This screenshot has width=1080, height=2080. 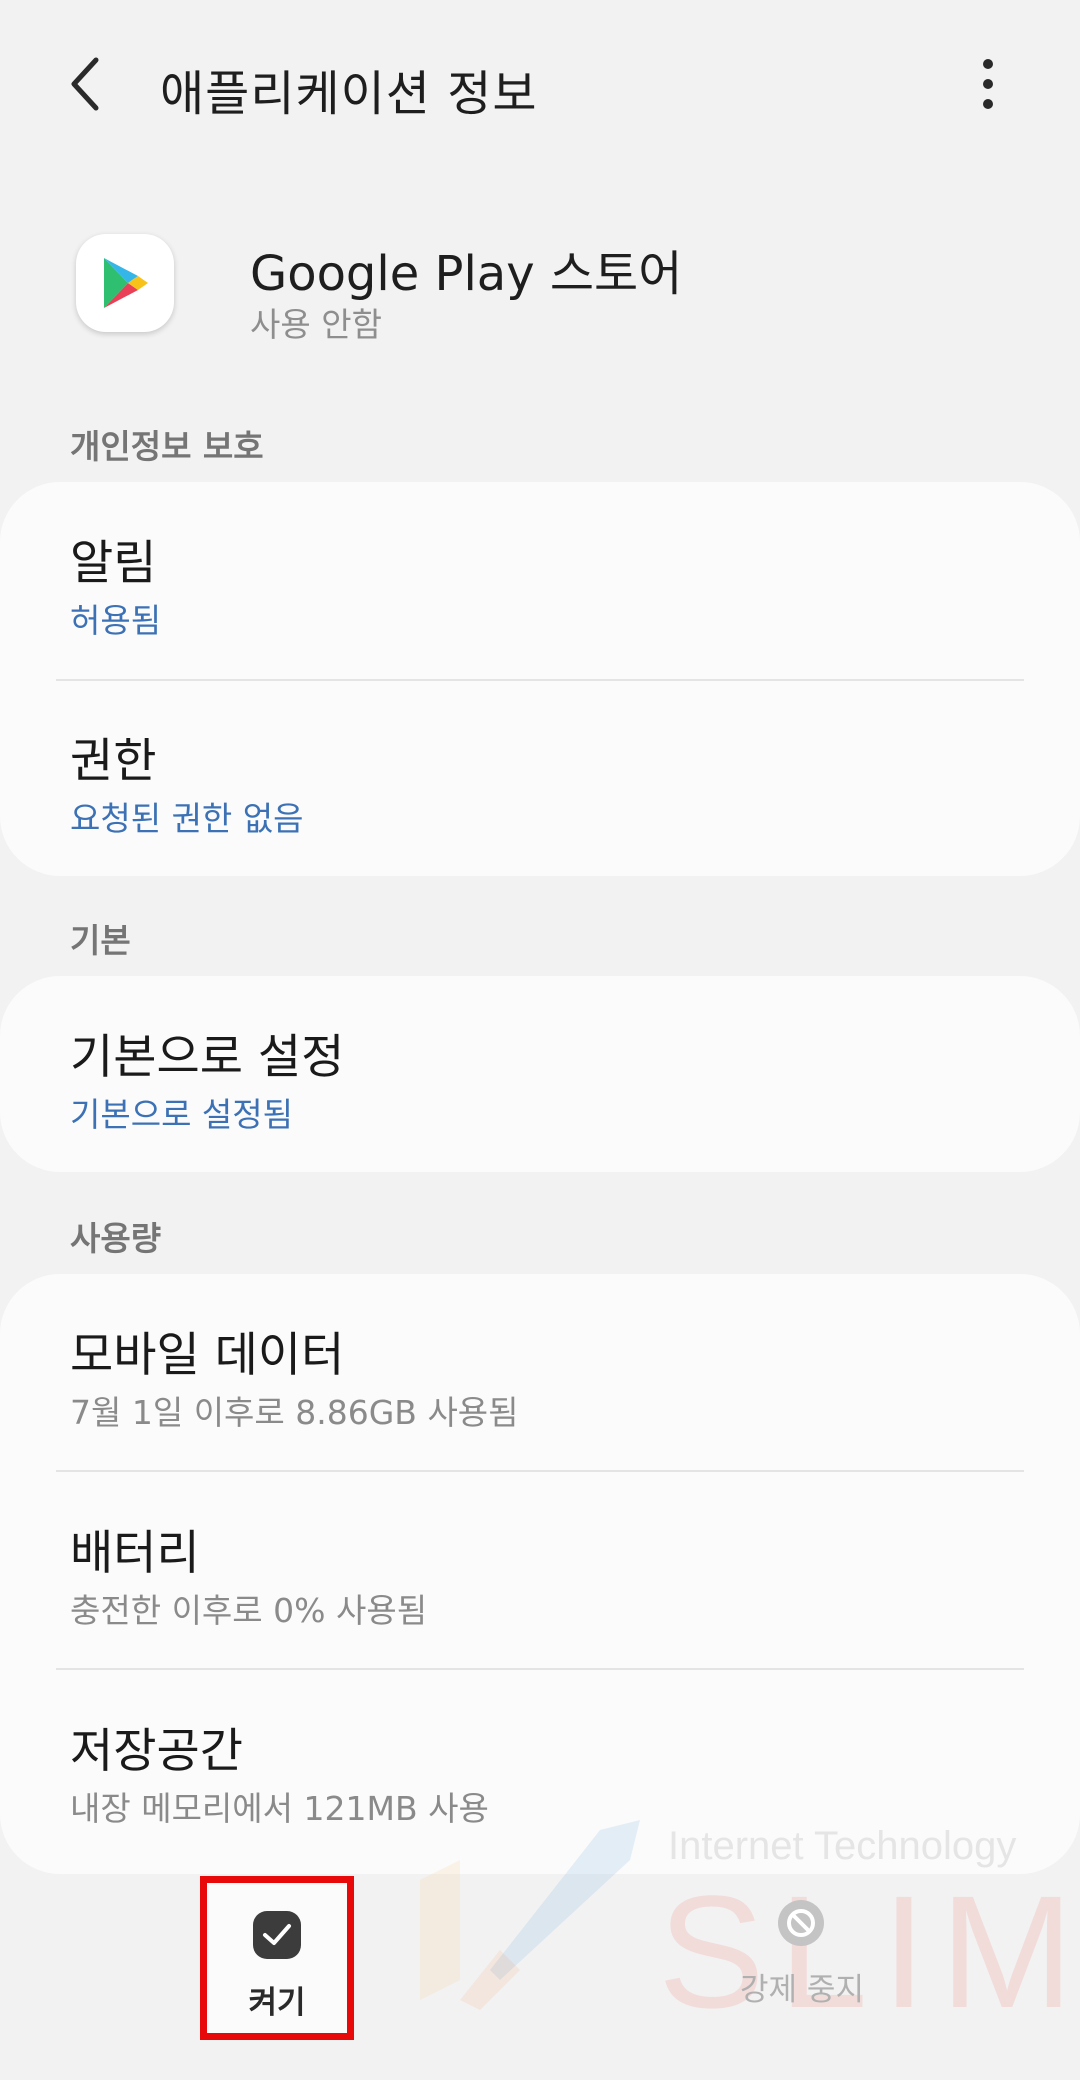 What do you see at coordinates (802, 1990) in the screenshot?
I see `force-stop-label: 강제 중지` at bounding box center [802, 1990].